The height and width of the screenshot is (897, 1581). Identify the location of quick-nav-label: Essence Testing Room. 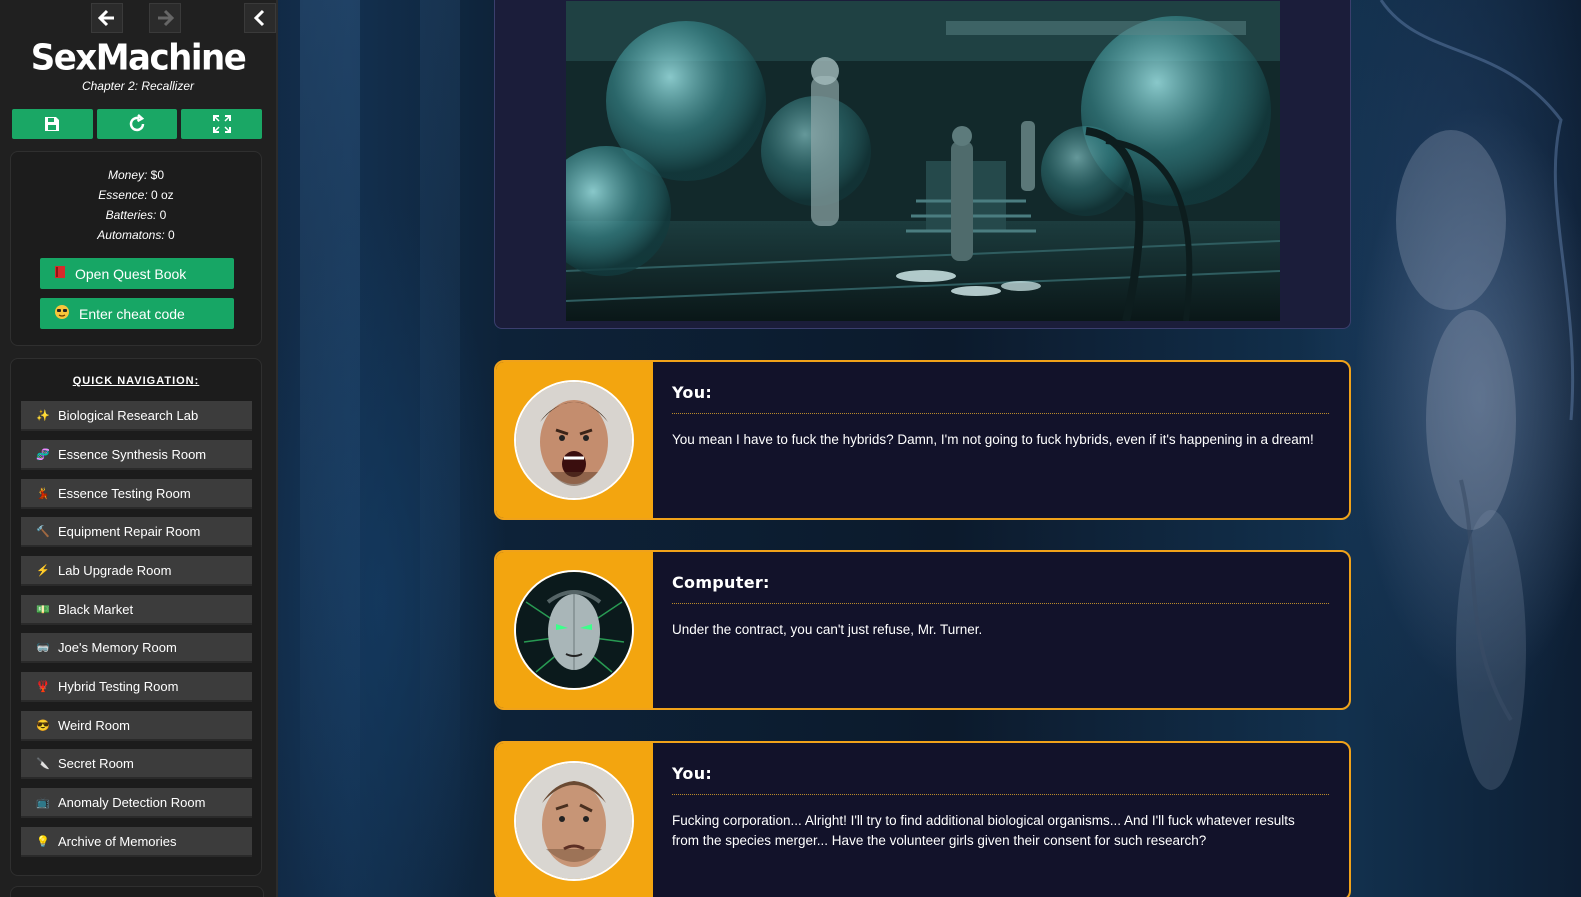
(124, 493).